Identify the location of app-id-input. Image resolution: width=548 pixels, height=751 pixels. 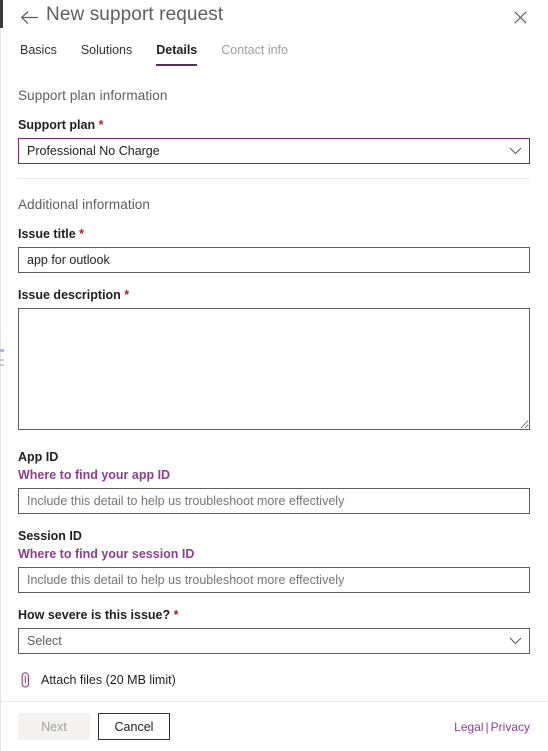
(274, 501).